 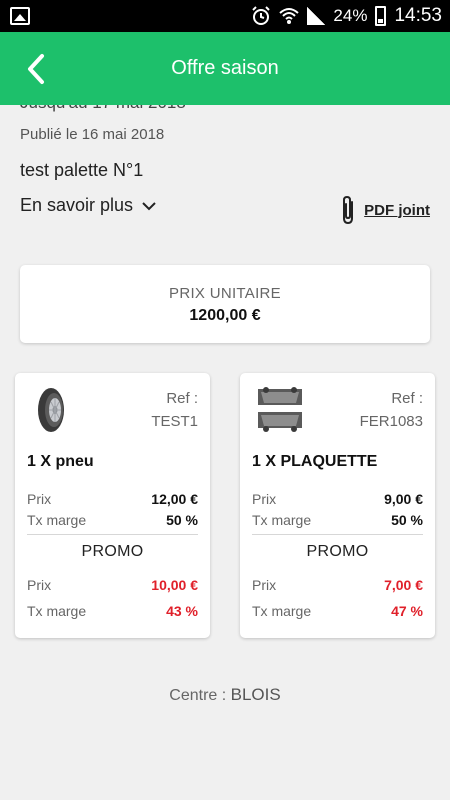 What do you see at coordinates (198, 695) in the screenshot?
I see `centre-label: Centre :` at bounding box center [198, 695].